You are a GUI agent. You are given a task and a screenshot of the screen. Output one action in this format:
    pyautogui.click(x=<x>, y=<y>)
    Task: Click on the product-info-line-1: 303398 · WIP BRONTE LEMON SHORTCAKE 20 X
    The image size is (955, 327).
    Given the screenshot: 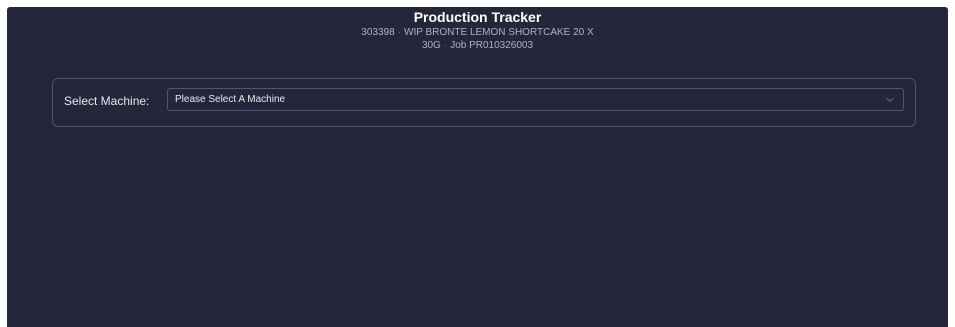 What is the action you would take?
    pyautogui.click(x=477, y=32)
    